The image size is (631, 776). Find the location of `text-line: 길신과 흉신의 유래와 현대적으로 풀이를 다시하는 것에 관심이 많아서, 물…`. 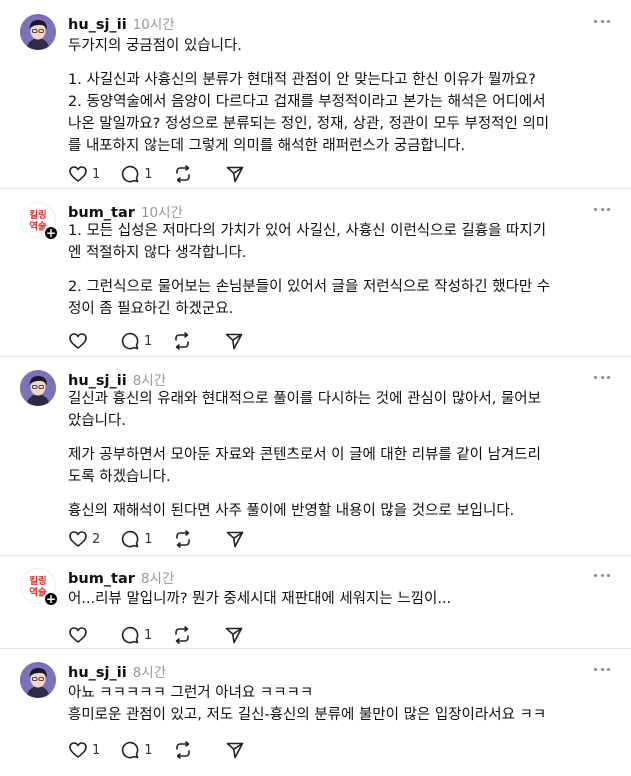

text-line: 길신과 흉신의 유래와 현대적으로 풀이를 다시하는 것에 관심이 많아서, 물… is located at coordinates (304, 399).